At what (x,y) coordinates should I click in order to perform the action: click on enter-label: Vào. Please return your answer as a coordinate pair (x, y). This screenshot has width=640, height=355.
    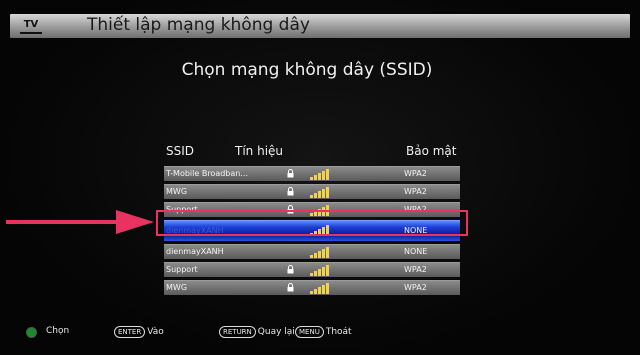
    Looking at the image, I should click on (155, 332).